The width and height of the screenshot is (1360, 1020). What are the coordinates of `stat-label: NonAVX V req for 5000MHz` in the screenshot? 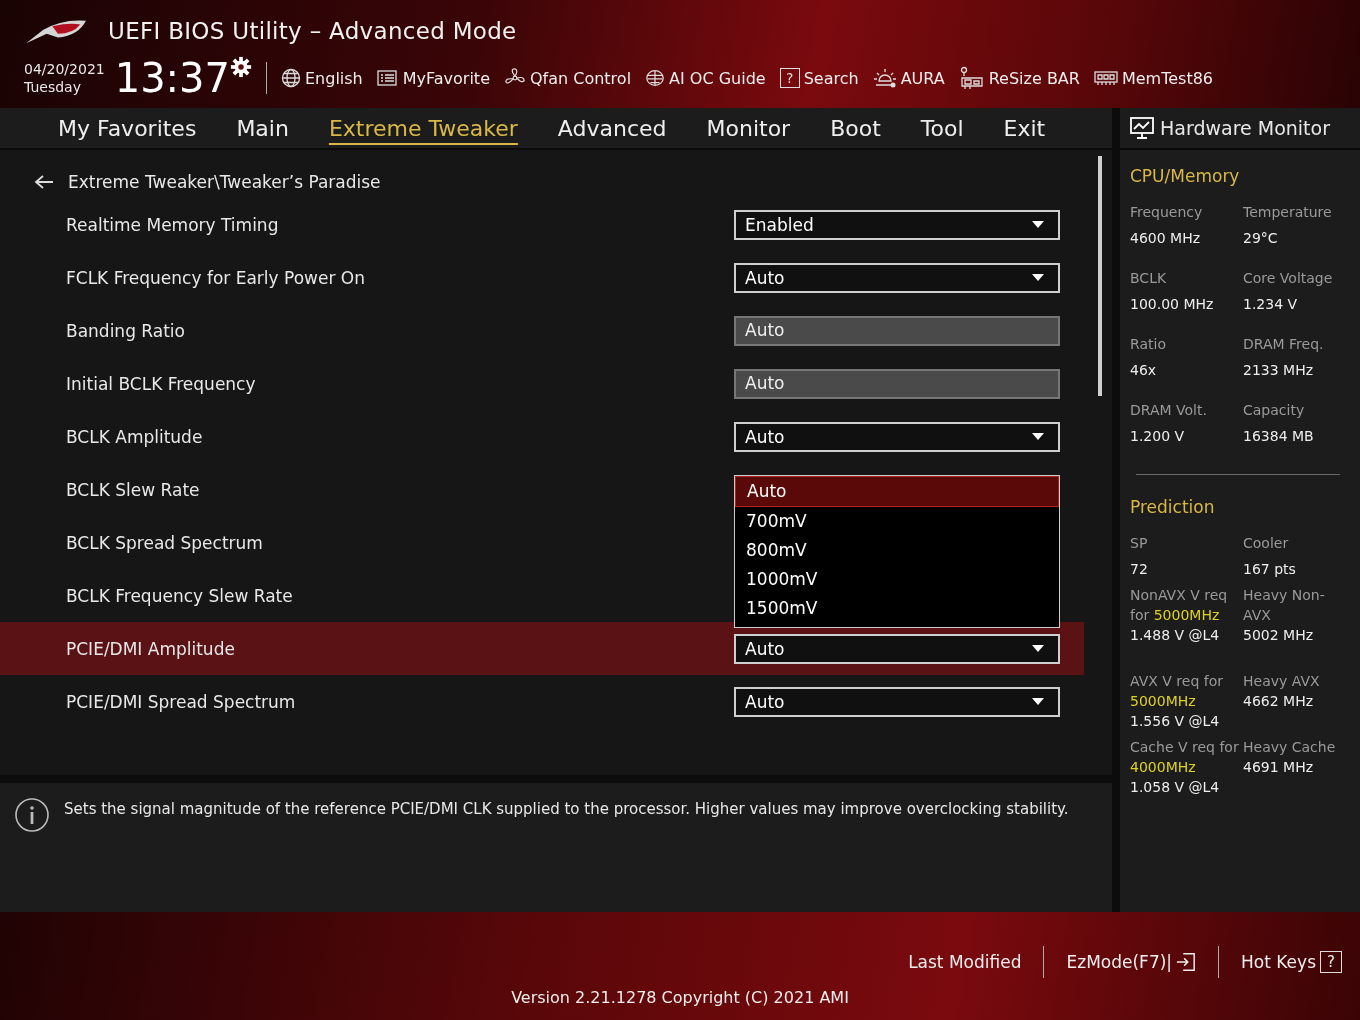 It's located at (1179, 605).